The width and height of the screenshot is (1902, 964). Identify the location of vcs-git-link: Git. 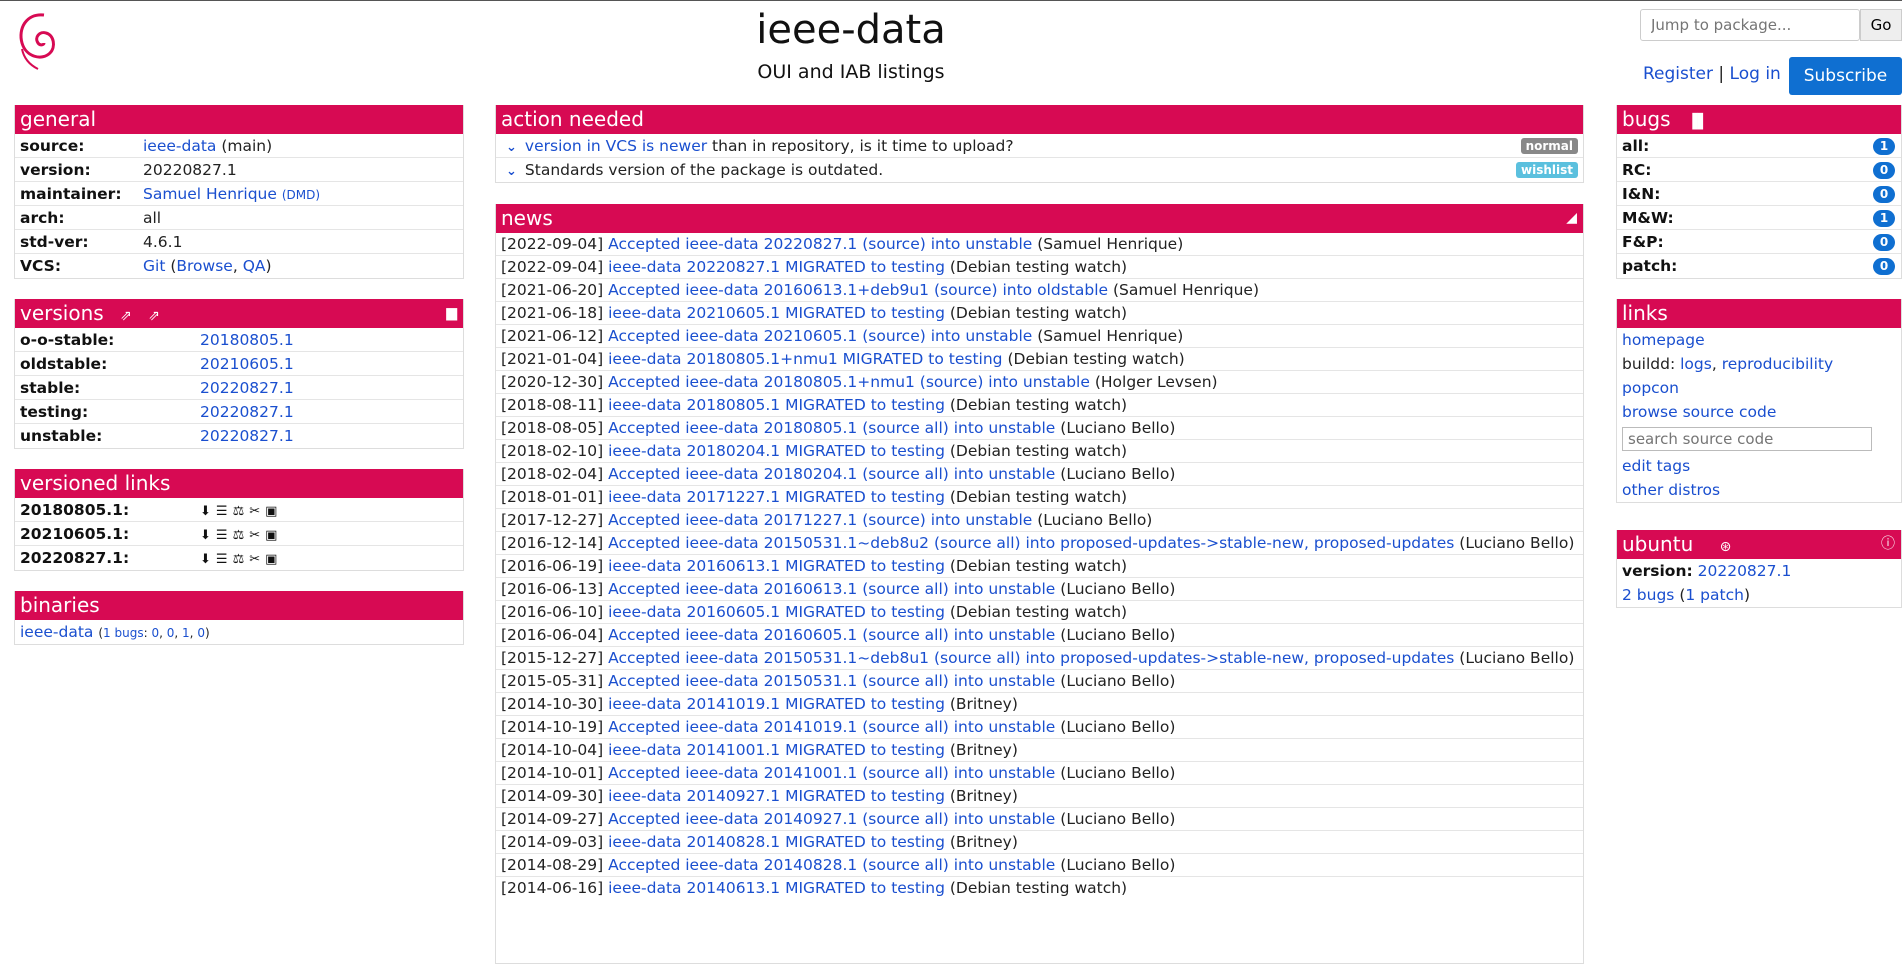
(154, 266).